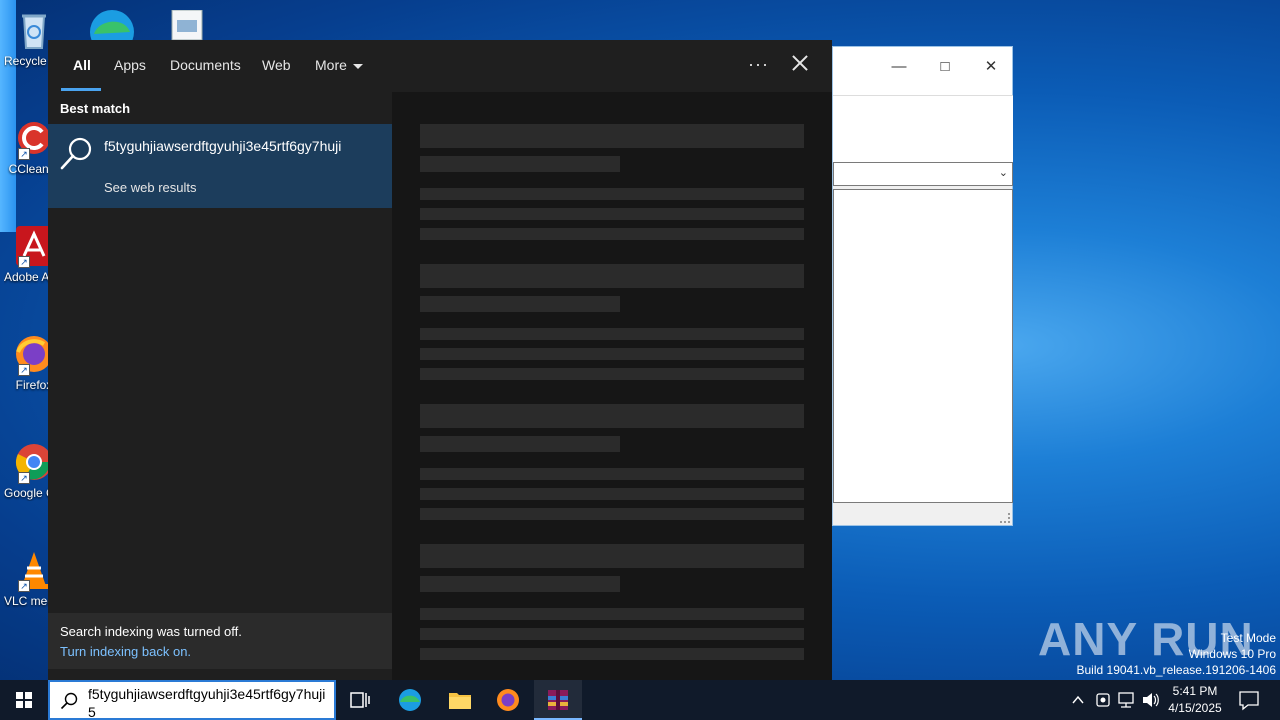  I want to click on volume-icon, so click(1151, 700).